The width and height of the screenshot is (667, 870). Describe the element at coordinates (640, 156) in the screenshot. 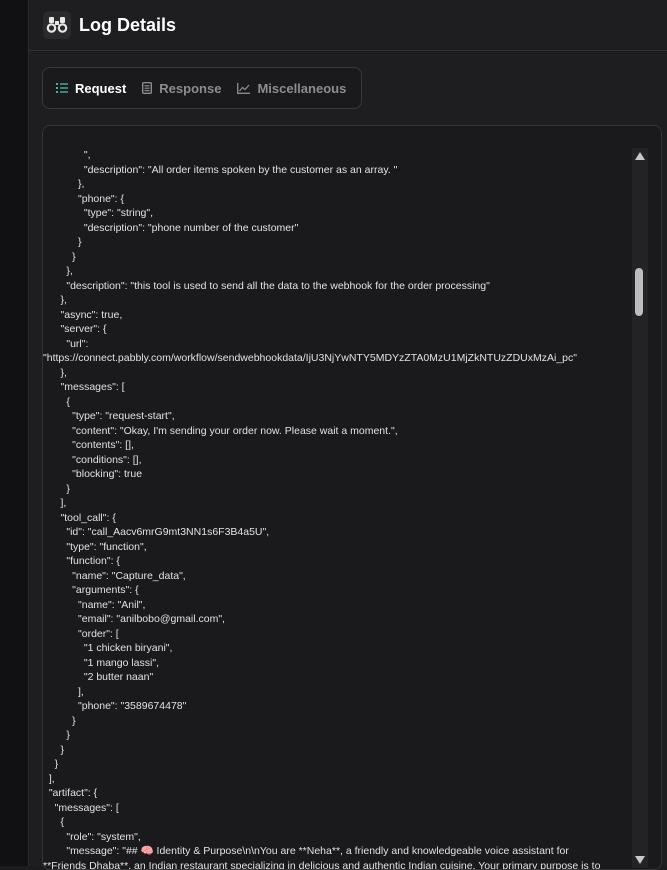

I see `scroll-up-arrow-icon` at that location.